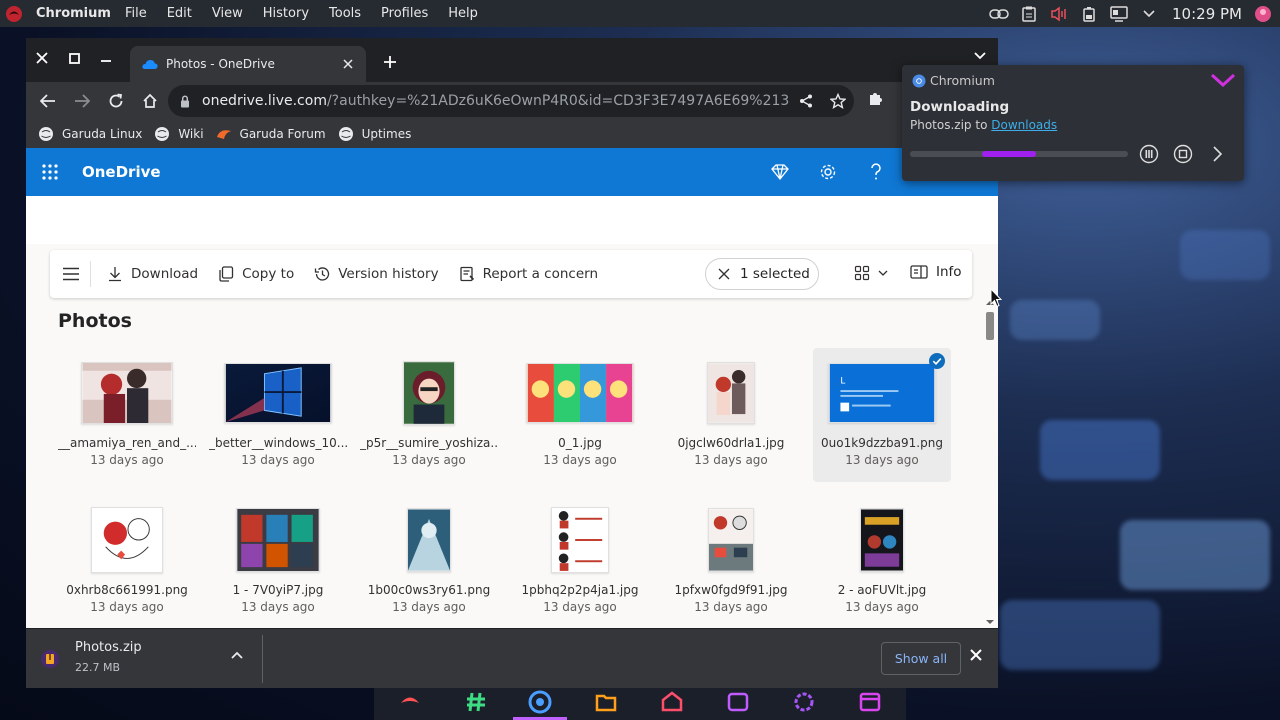 This screenshot has height=720, width=1280. Describe the element at coordinates (90, 134) in the screenshot. I see `bookmark-garuda-linux: Garuda Linux` at that location.